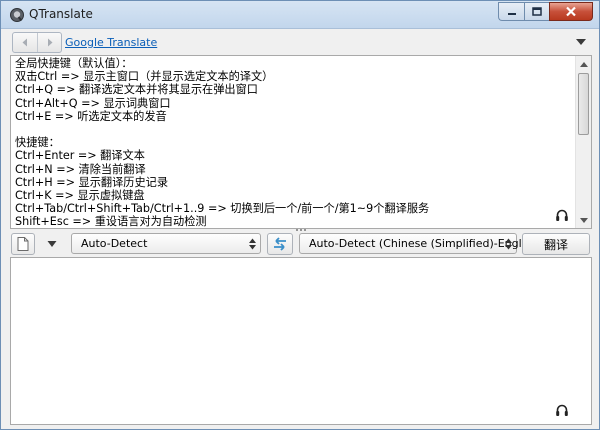 The width and height of the screenshot is (600, 430). I want to click on source-text-line: Ctrl+Enter => 翻译文本, so click(80, 156).